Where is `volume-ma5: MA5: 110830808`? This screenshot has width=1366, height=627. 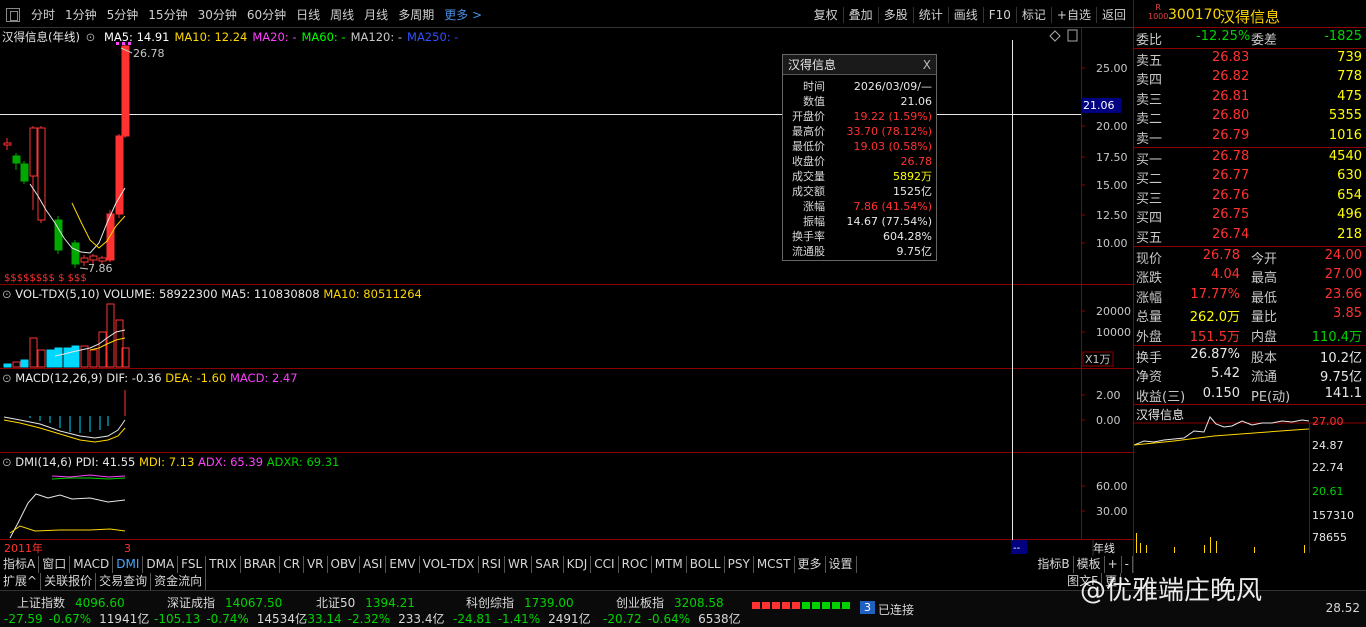 volume-ma5: MA5: 110830808 is located at coordinates (270, 294).